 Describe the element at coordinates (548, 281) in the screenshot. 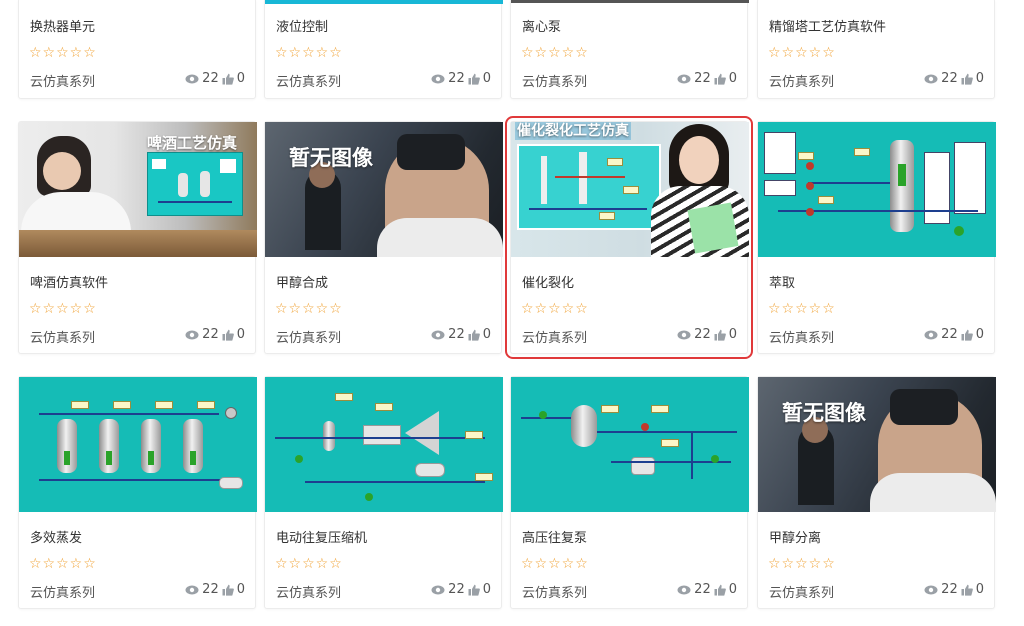

I see `product-title: 催化裂化` at that location.